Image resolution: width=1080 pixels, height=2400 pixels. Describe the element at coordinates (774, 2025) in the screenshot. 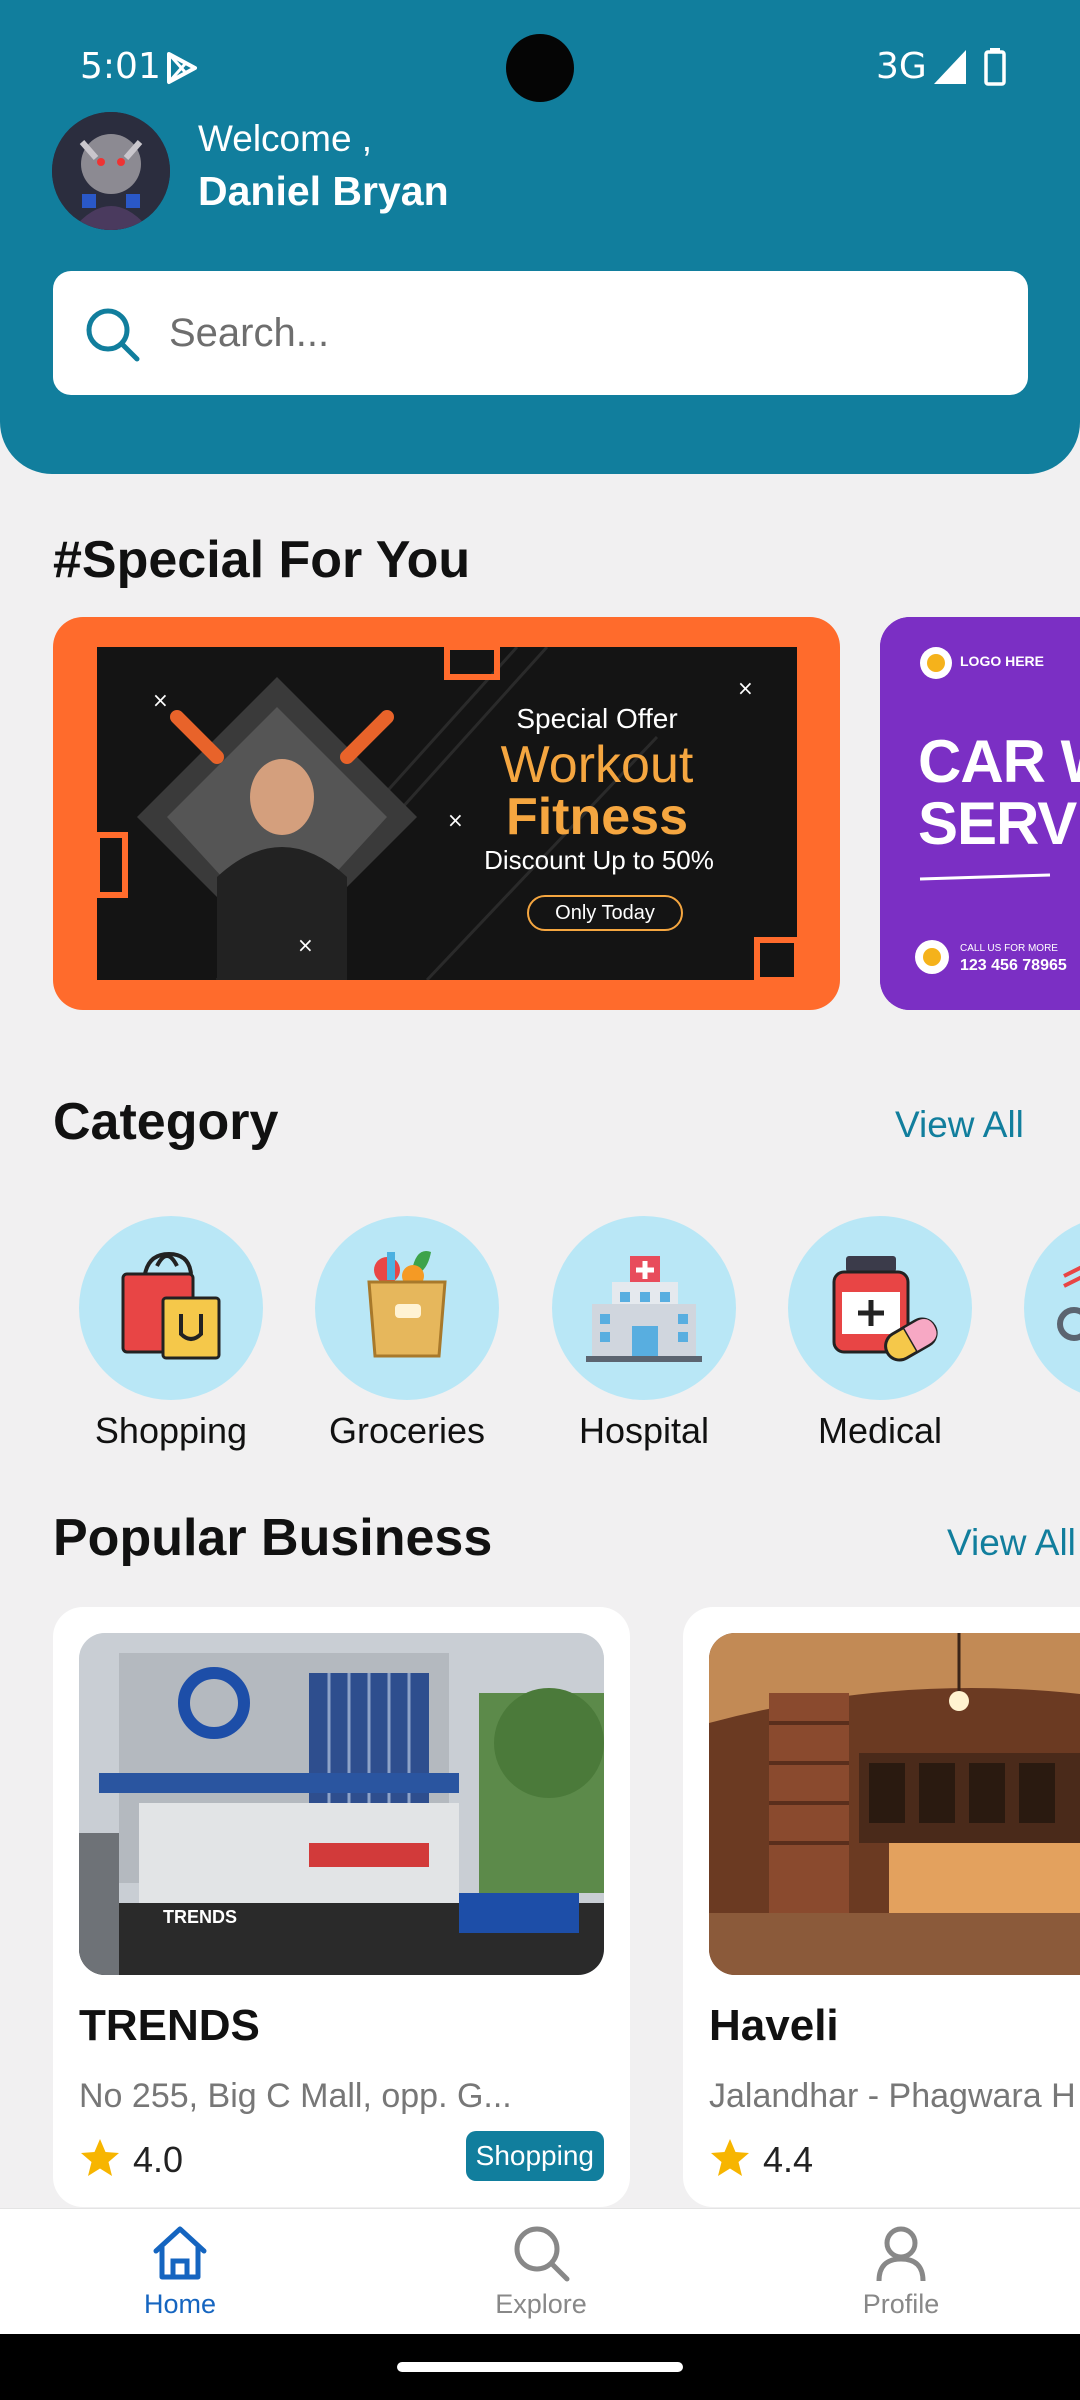

I see `business-name: Haveli` at that location.